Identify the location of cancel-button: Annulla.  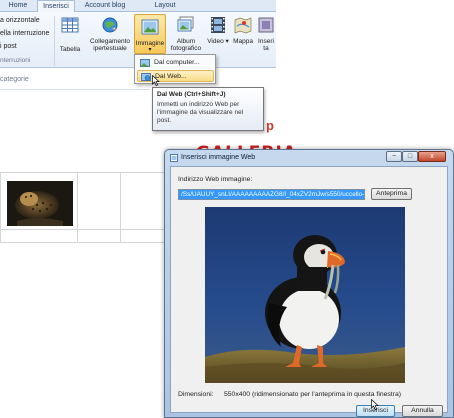
(422, 411).